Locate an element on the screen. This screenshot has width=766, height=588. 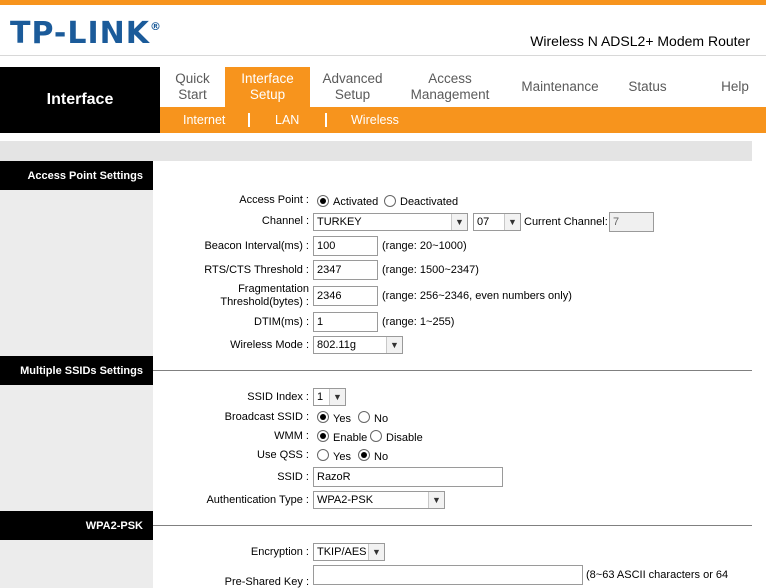
tab-access-management: Access Management is located at coordinates (450, 87).